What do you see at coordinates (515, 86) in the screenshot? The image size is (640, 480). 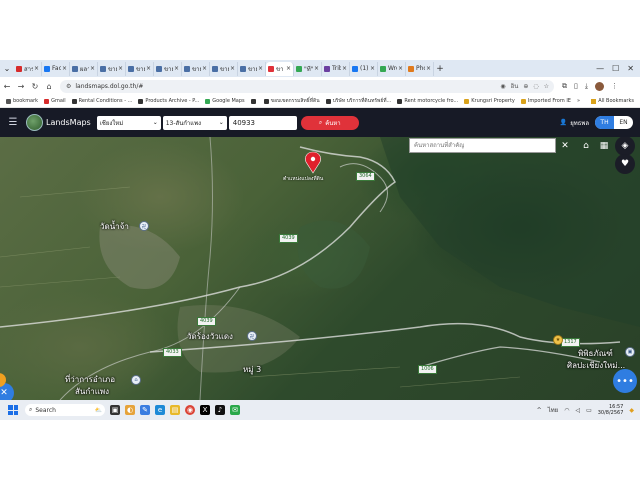 I see `translate-label: อิน` at bounding box center [515, 86].